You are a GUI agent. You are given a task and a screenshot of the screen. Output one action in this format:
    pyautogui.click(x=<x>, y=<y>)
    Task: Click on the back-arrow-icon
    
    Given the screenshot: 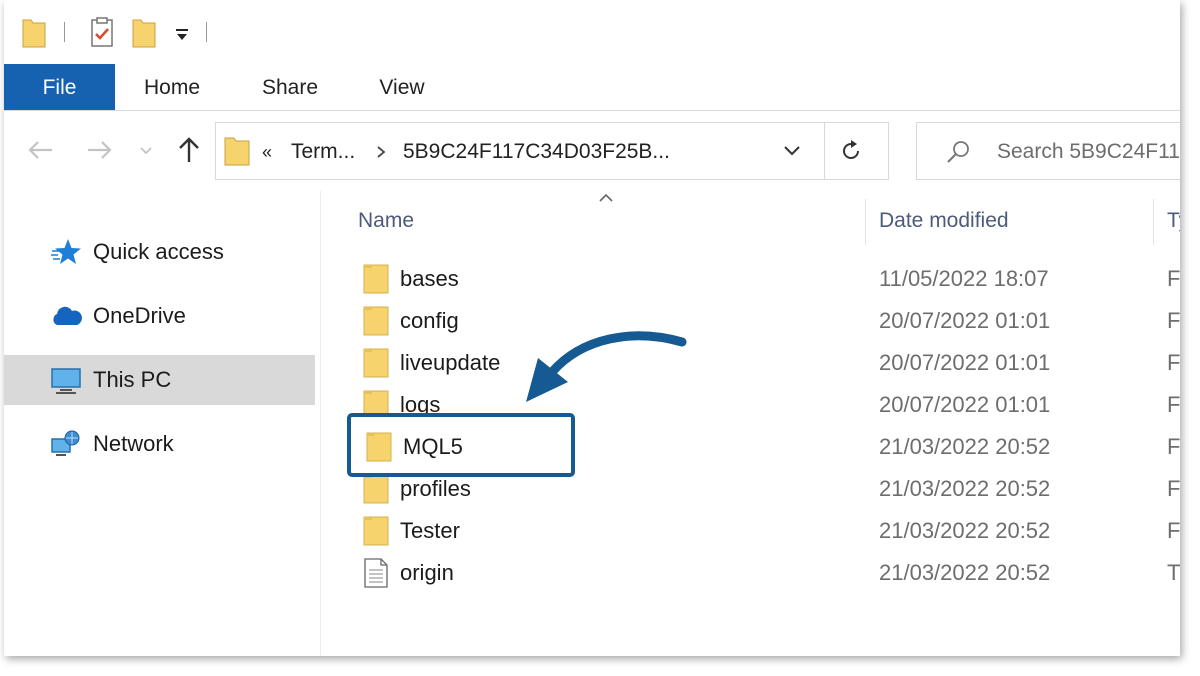 What is the action you would take?
    pyautogui.click(x=41, y=150)
    